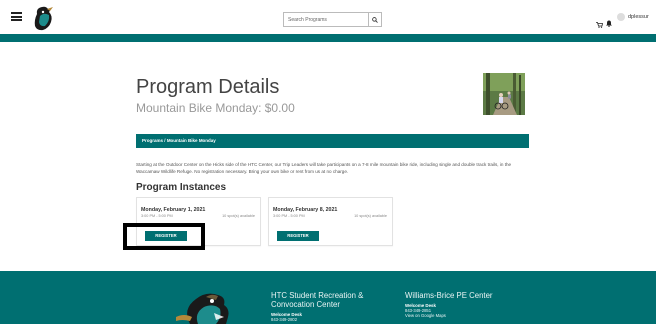 The height and width of the screenshot is (329, 656). What do you see at coordinates (638, 17) in the screenshot?
I see `username-label: dplessur` at bounding box center [638, 17].